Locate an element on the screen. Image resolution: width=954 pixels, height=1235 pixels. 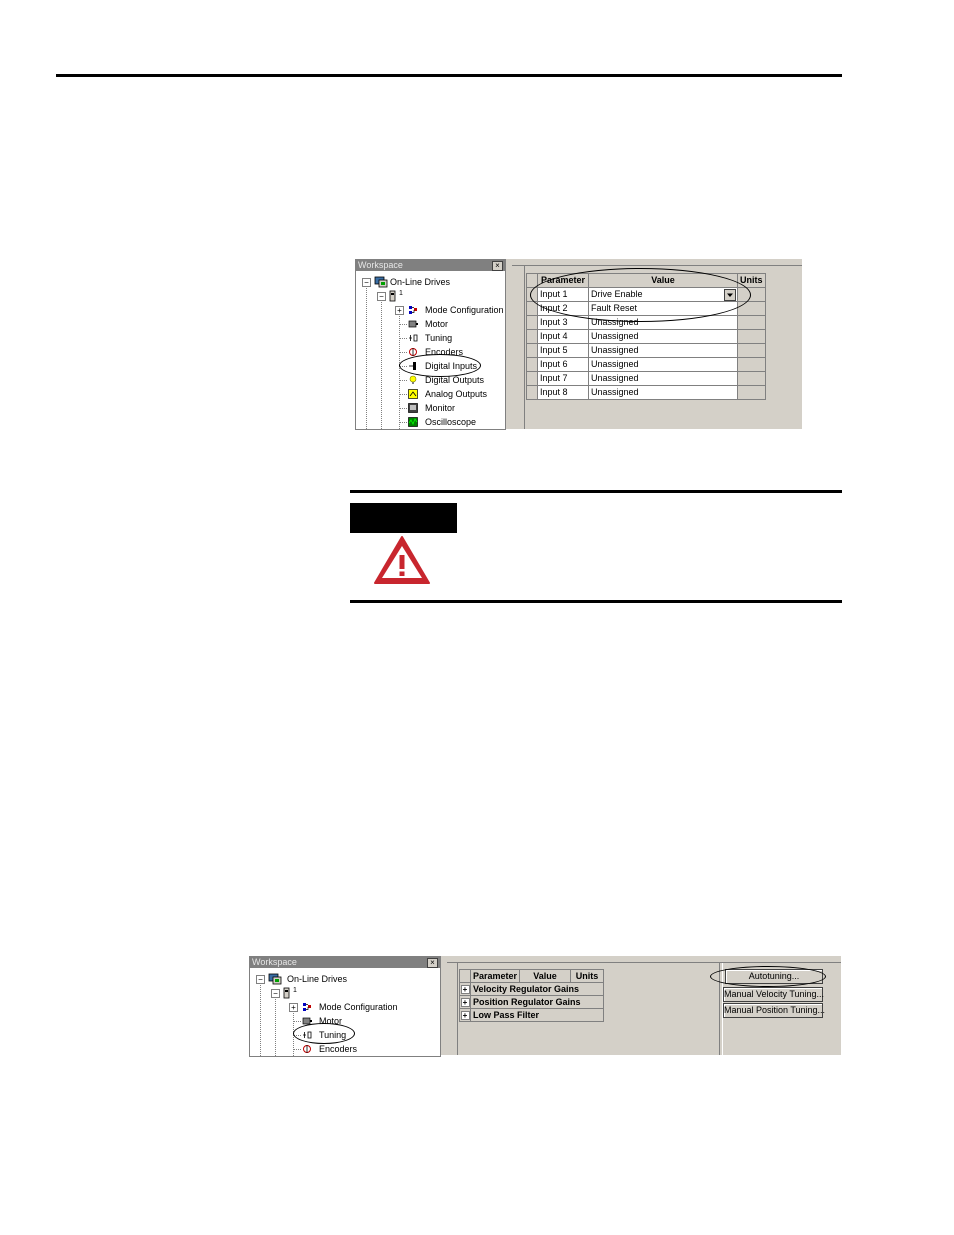
parameter-cell: Input 2 is located at coordinates (563, 308).